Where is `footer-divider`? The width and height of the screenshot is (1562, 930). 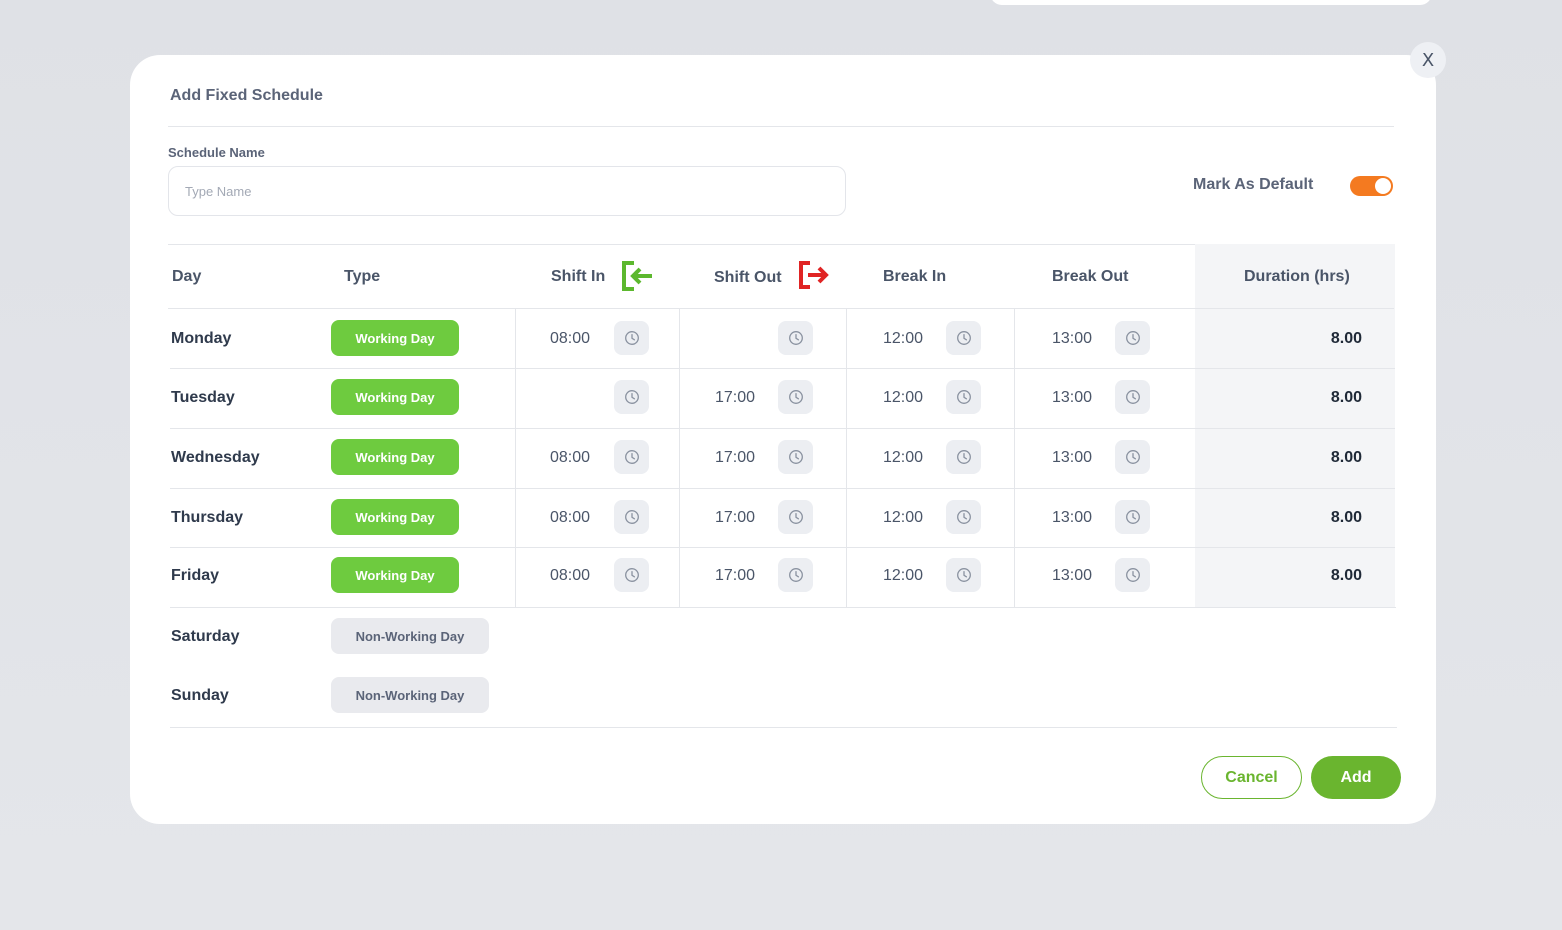 footer-divider is located at coordinates (783, 727).